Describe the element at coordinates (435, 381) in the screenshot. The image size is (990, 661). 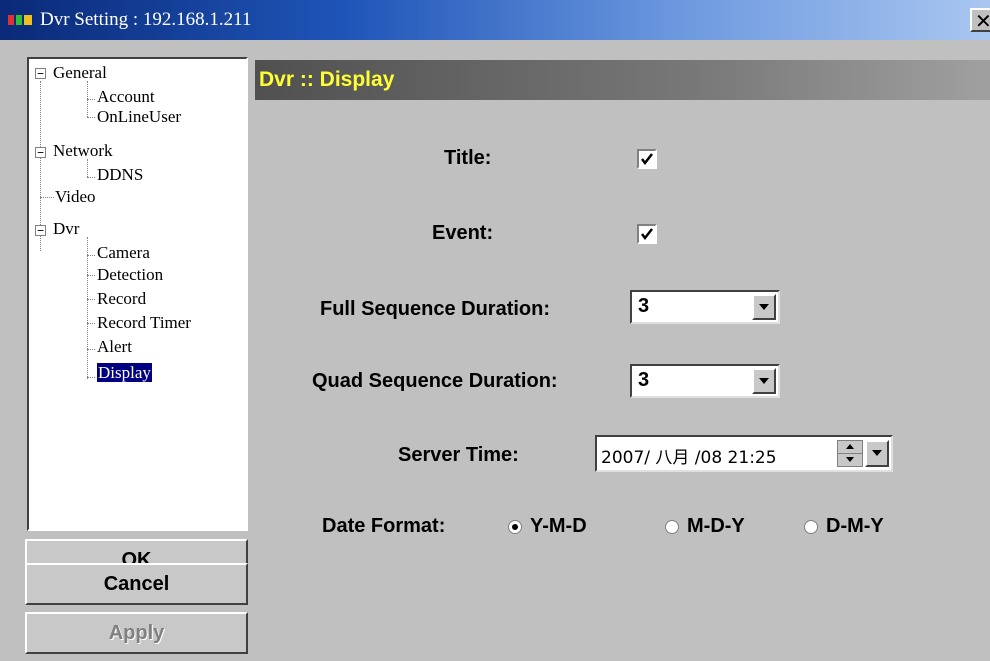
I see `quad-sequence-label: Quad Sequence Duration:` at that location.